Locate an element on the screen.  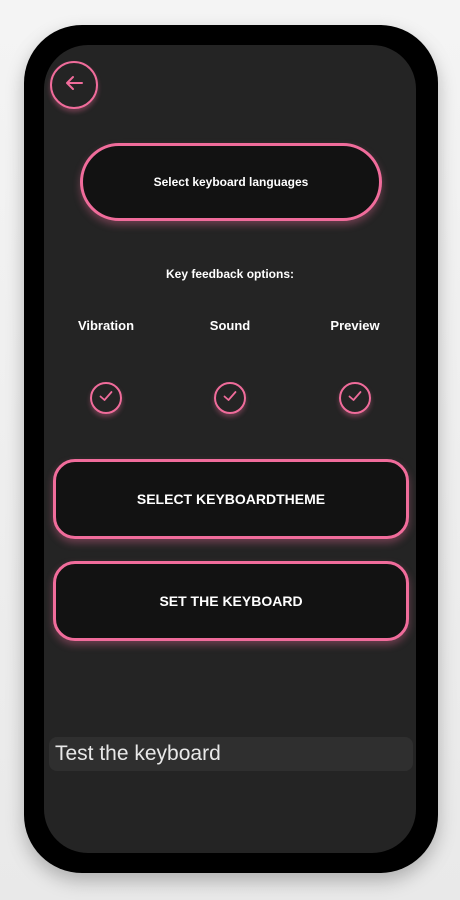
select-languages-button: Select keyboard languages is located at coordinates (231, 182).